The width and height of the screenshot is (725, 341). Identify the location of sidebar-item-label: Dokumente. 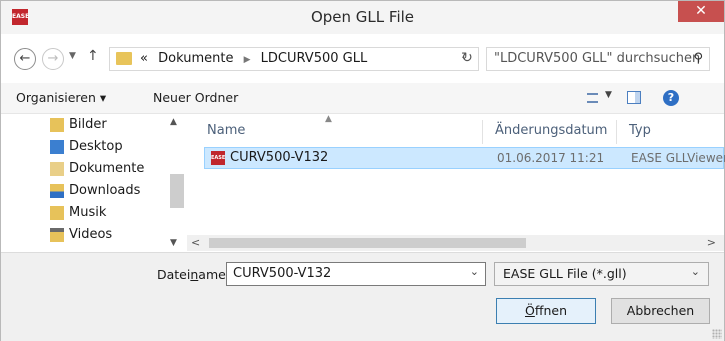
(107, 168).